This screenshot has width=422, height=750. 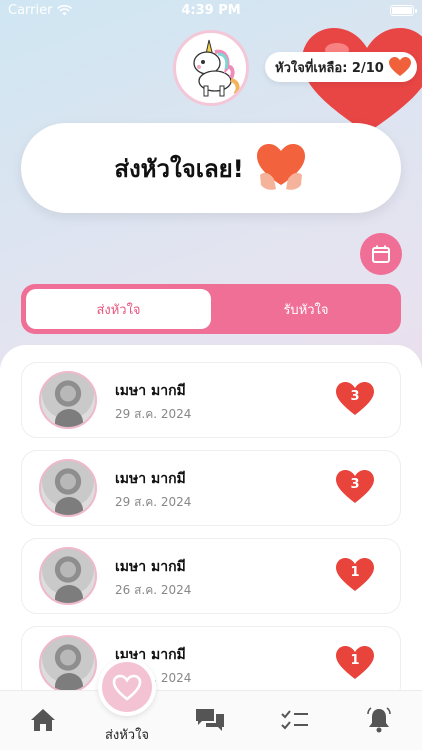 I want to click on hearts-remaining-label: หัวใจที่เหลือ: 2/10, so click(x=329, y=68).